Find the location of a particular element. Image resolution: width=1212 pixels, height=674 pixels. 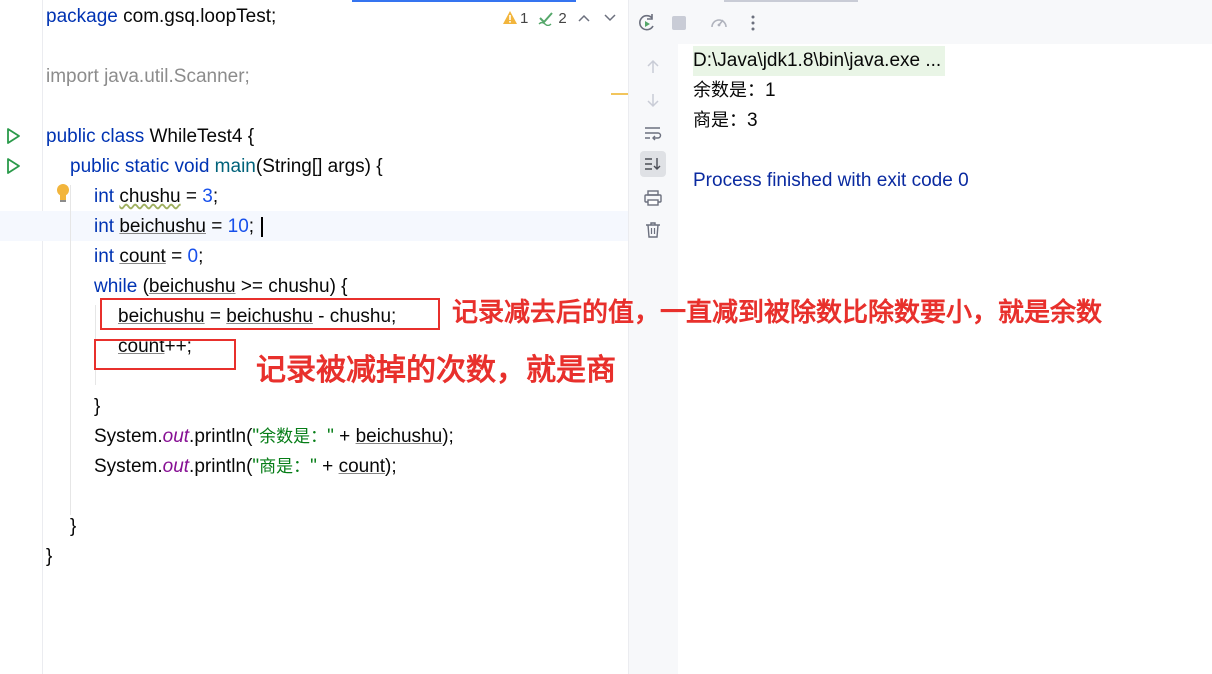

run-toolbar is located at coordinates (920, 22).